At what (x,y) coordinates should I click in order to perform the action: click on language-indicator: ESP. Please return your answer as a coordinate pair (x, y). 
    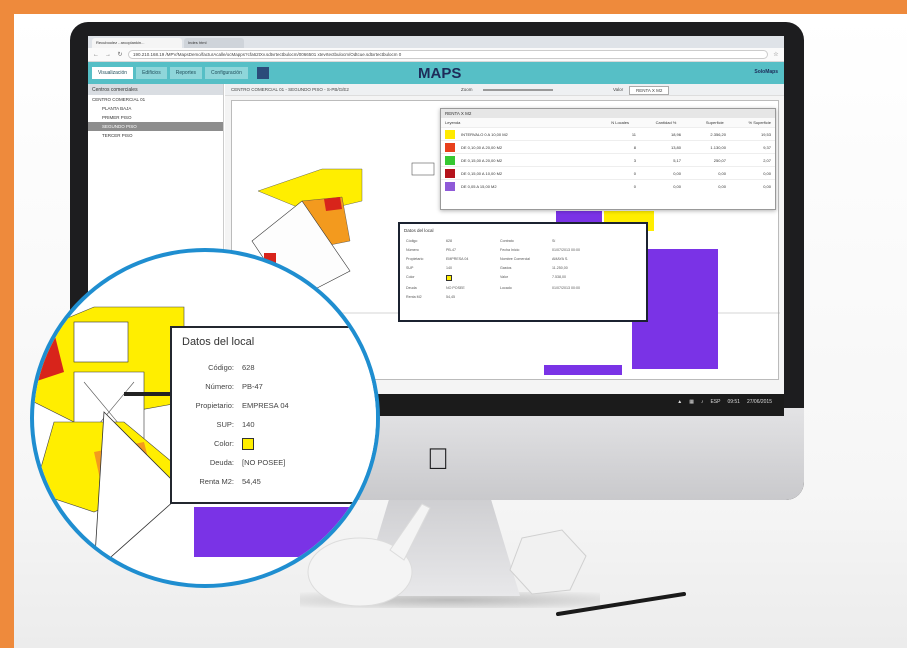
    Looking at the image, I should click on (715, 402).